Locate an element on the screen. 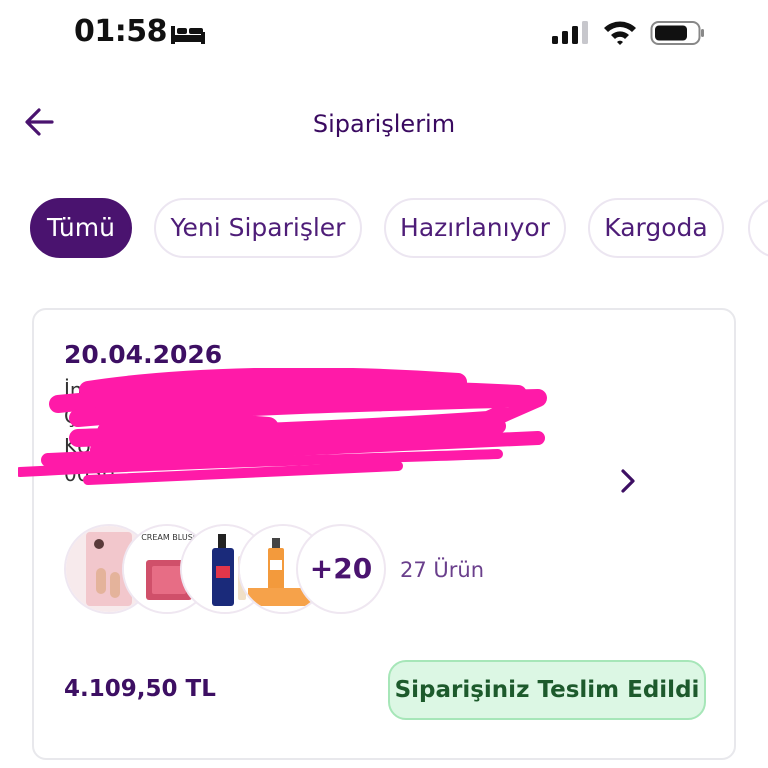 The width and height of the screenshot is (768, 768). item-count: 27 Ürün is located at coordinates (442, 570).